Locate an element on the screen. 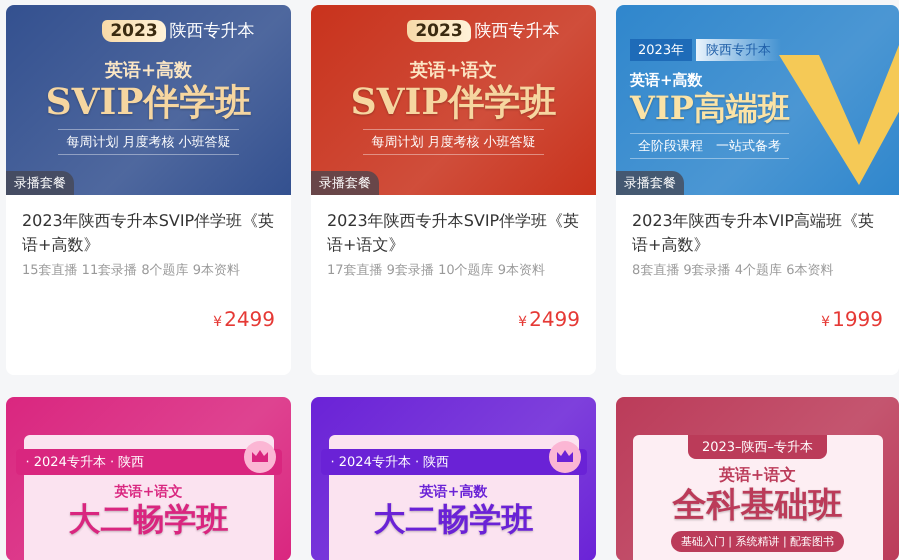  course-title: 2023年陕西专升本VIP高端班《英语+高数》 is located at coordinates (754, 233).